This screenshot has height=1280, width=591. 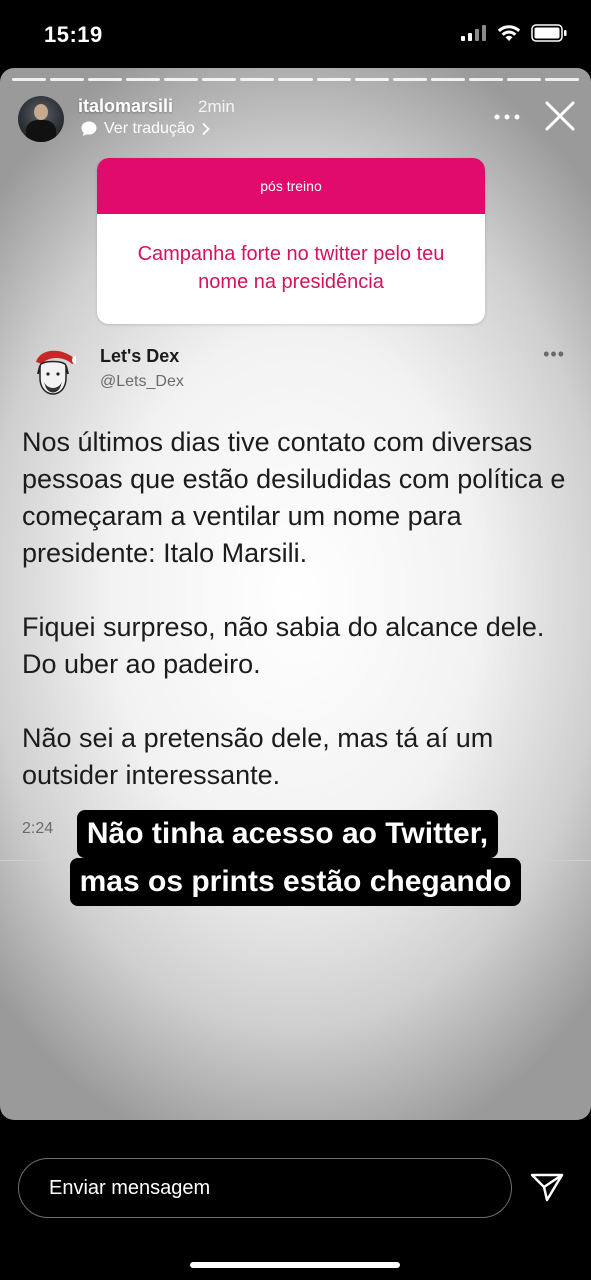 I want to click on message-input, so click(x=269, y=1188).